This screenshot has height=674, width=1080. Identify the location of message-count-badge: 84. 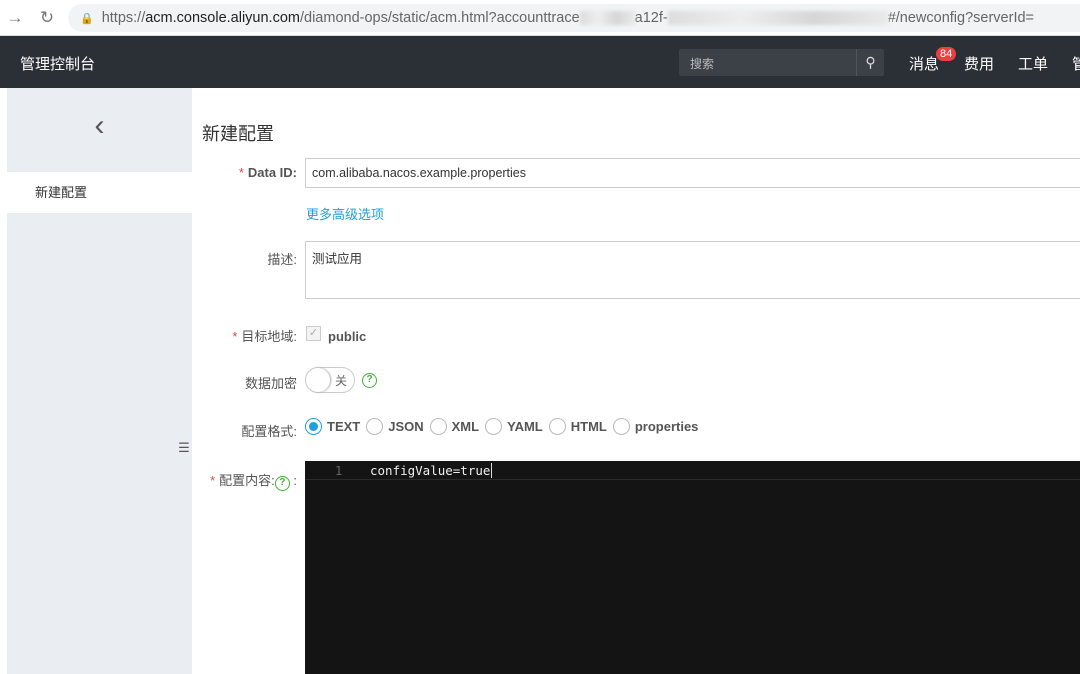
(946, 54).